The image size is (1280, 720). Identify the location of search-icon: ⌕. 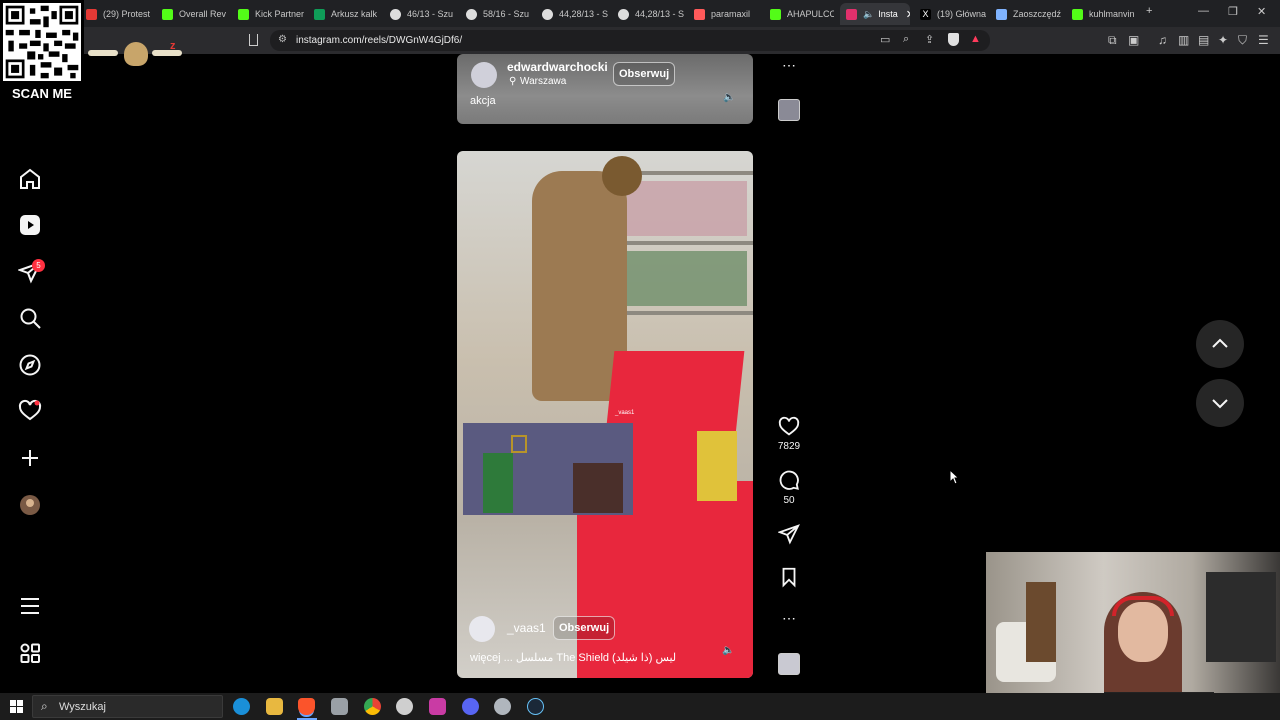
(44, 706).